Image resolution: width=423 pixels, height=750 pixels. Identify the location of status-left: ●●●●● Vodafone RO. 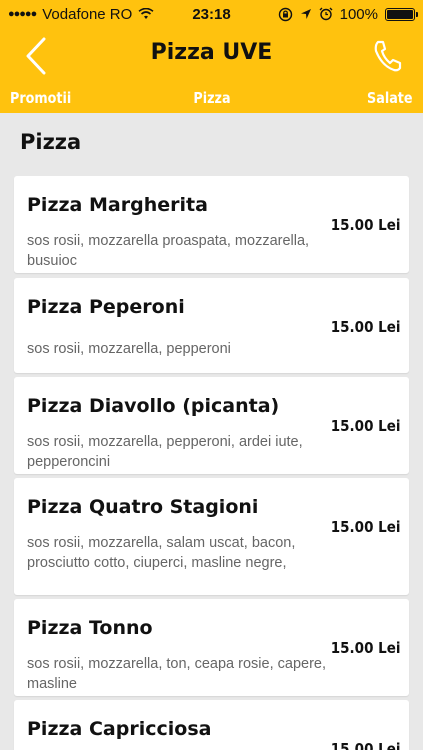
(81, 14).